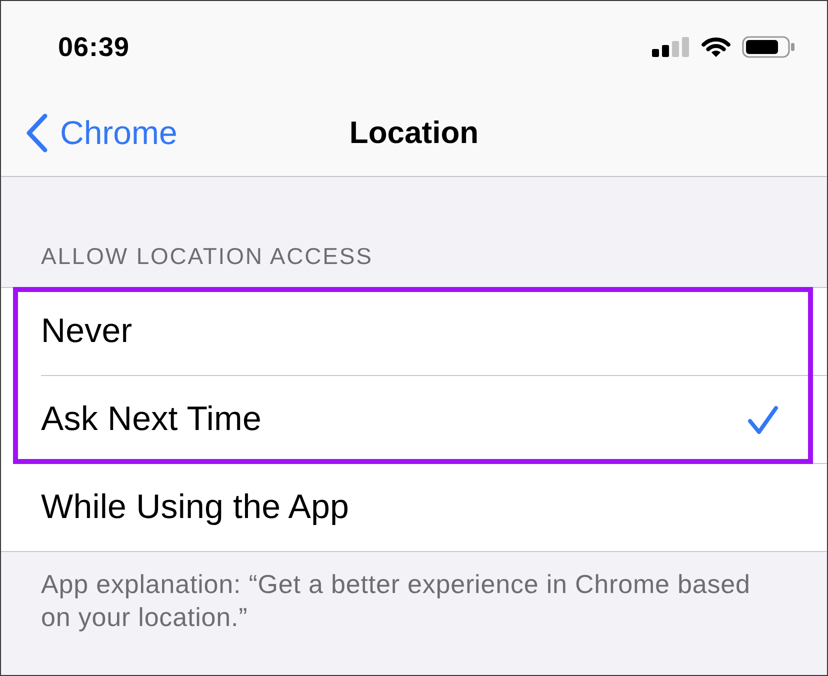  What do you see at coordinates (94, 47) in the screenshot?
I see `status-time: 06:39` at bounding box center [94, 47].